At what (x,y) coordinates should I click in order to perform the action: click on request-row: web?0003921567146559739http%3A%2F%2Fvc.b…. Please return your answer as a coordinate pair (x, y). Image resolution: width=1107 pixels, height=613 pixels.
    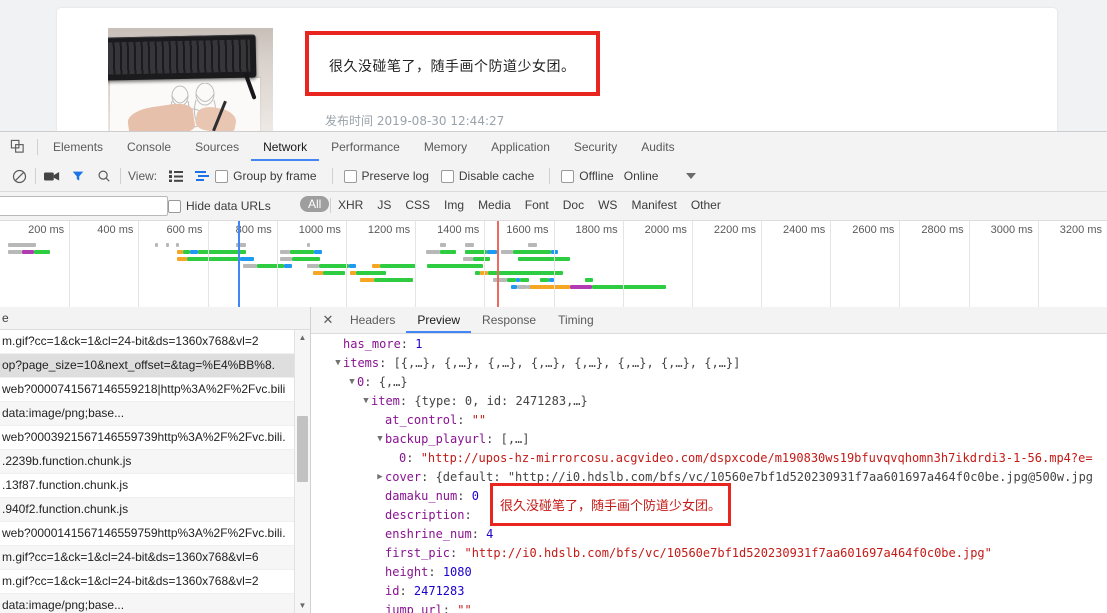
    Looking at the image, I should click on (155, 438).